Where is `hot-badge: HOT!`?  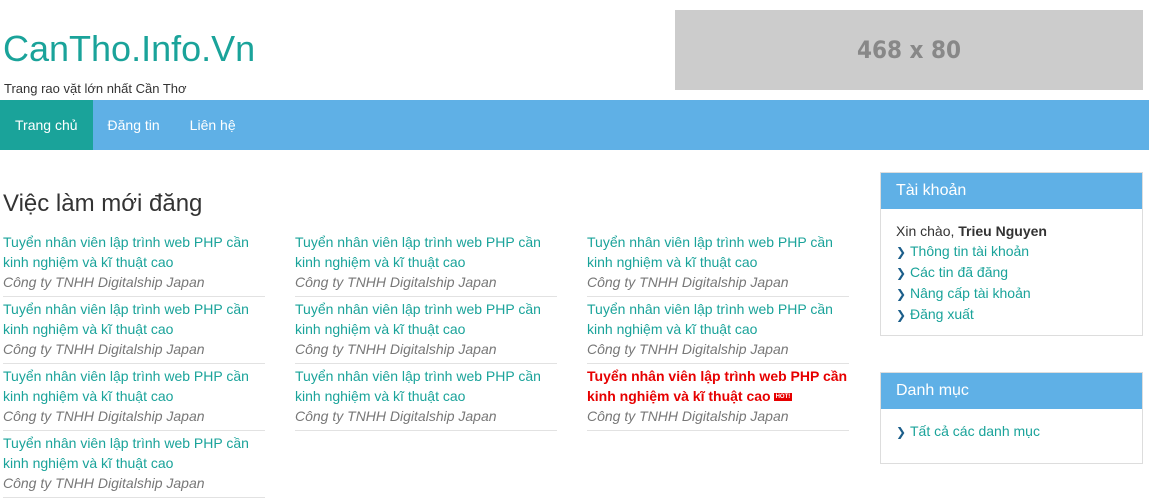 hot-badge: HOT! is located at coordinates (783, 397).